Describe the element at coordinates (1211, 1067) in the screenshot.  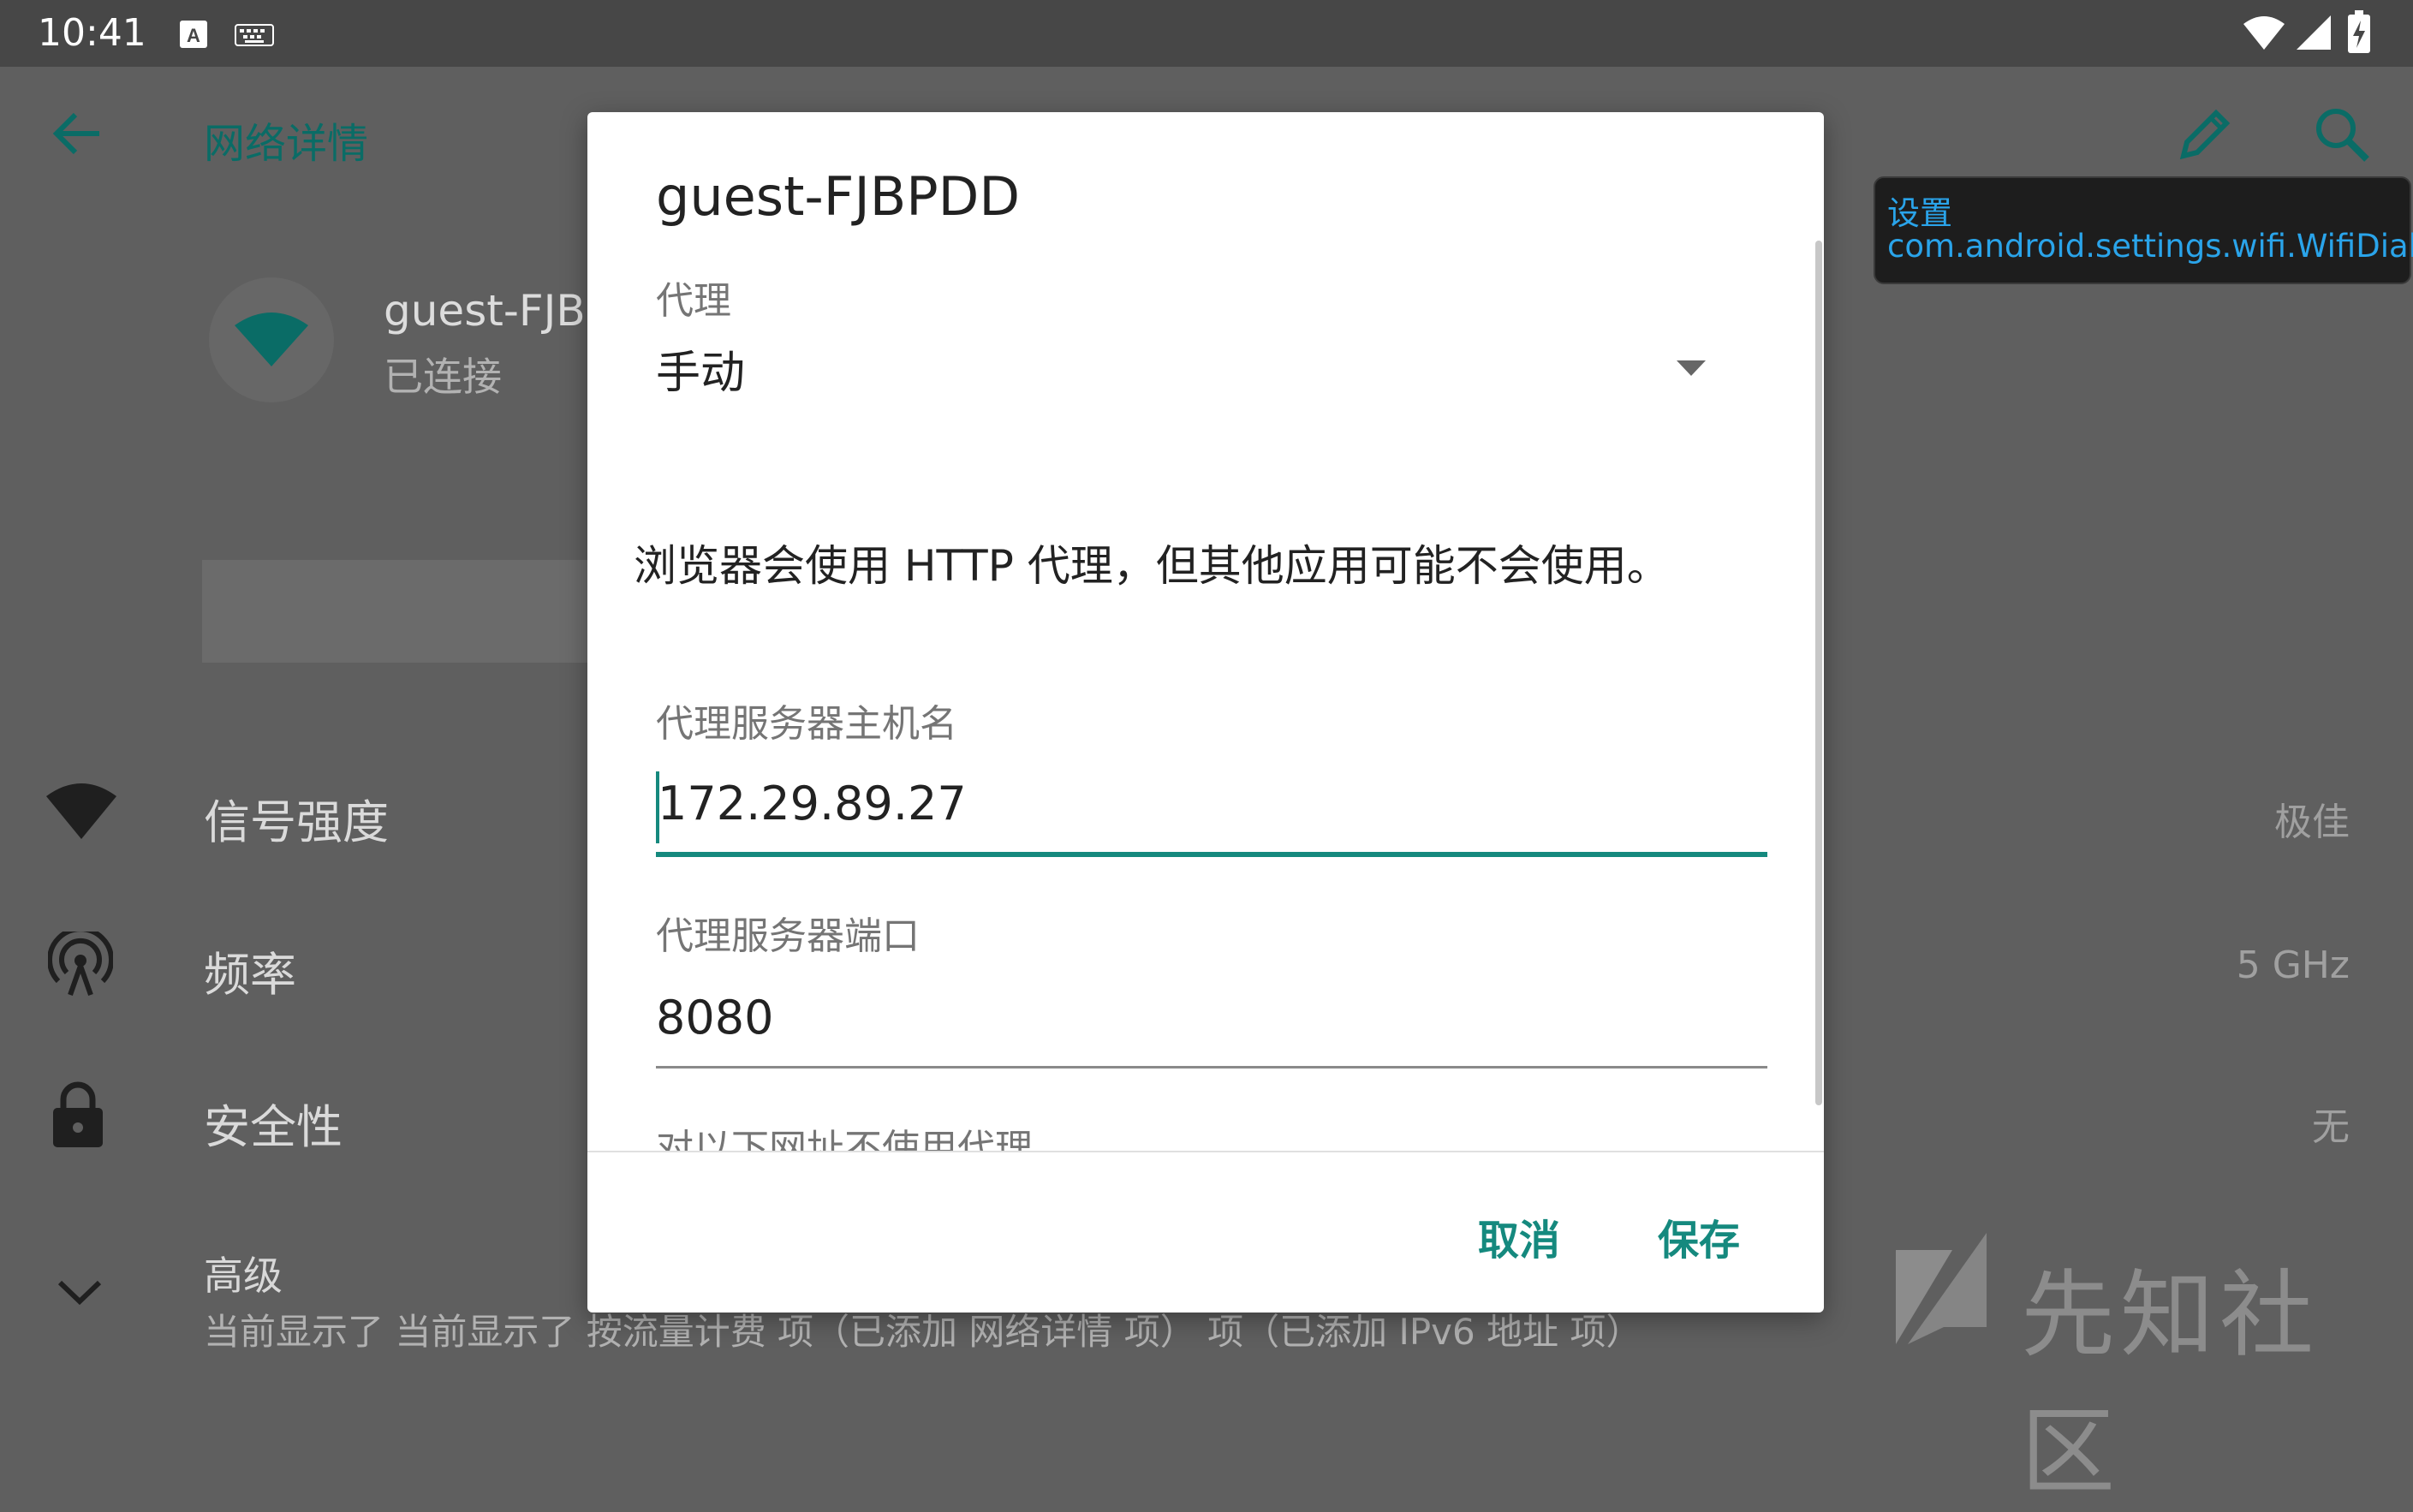
I see `port-input-underline` at that location.